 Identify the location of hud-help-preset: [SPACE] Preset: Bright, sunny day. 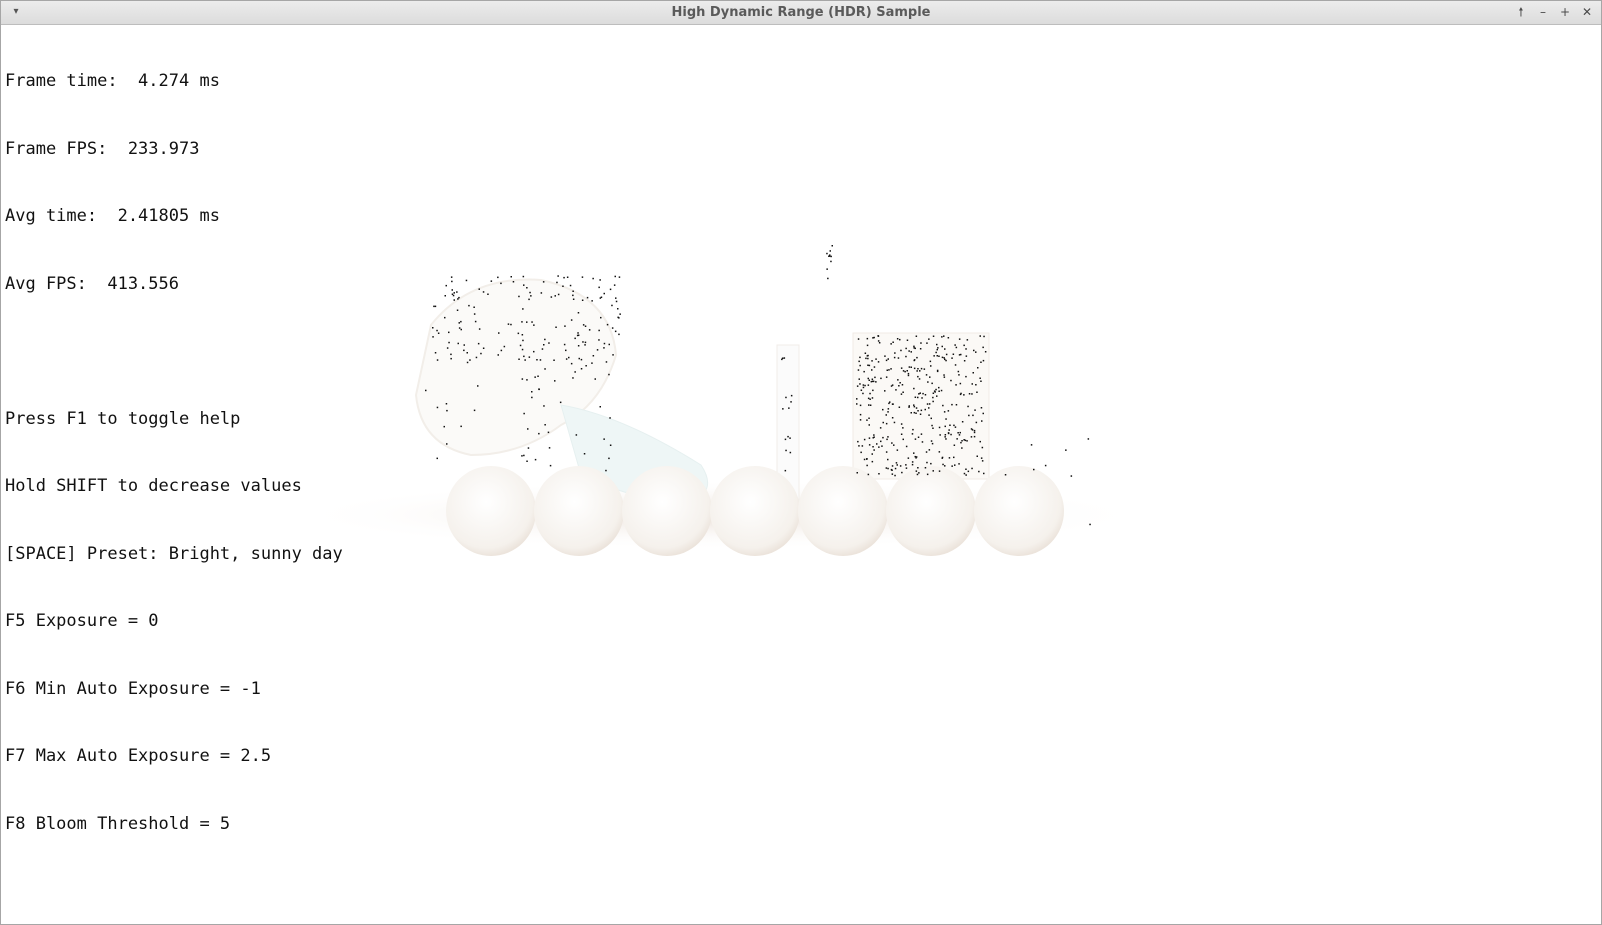
(174, 553).